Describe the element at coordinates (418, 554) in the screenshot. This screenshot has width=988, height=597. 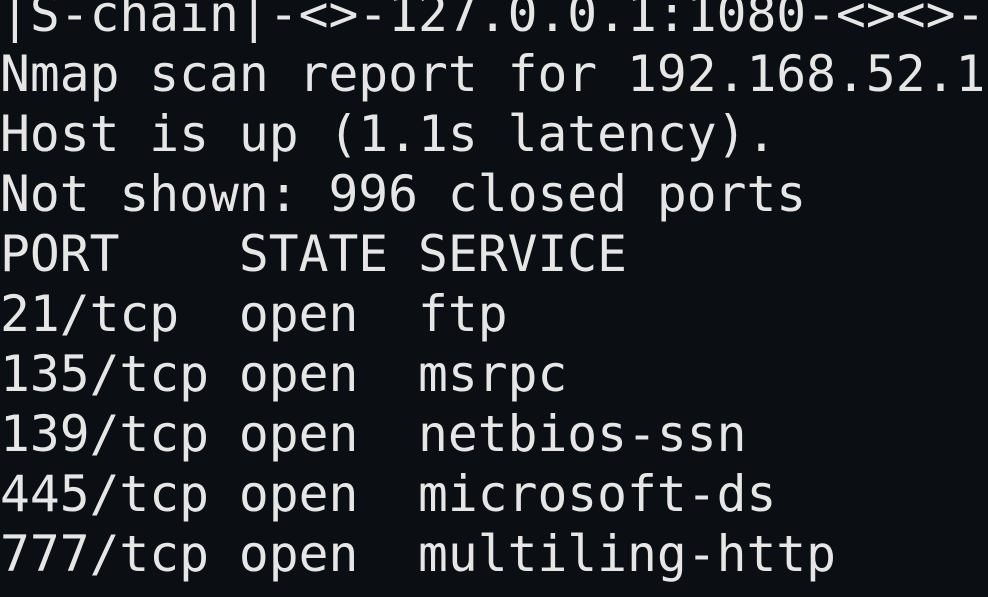
I see `port-row: 777/tcp open multiling-http` at that location.